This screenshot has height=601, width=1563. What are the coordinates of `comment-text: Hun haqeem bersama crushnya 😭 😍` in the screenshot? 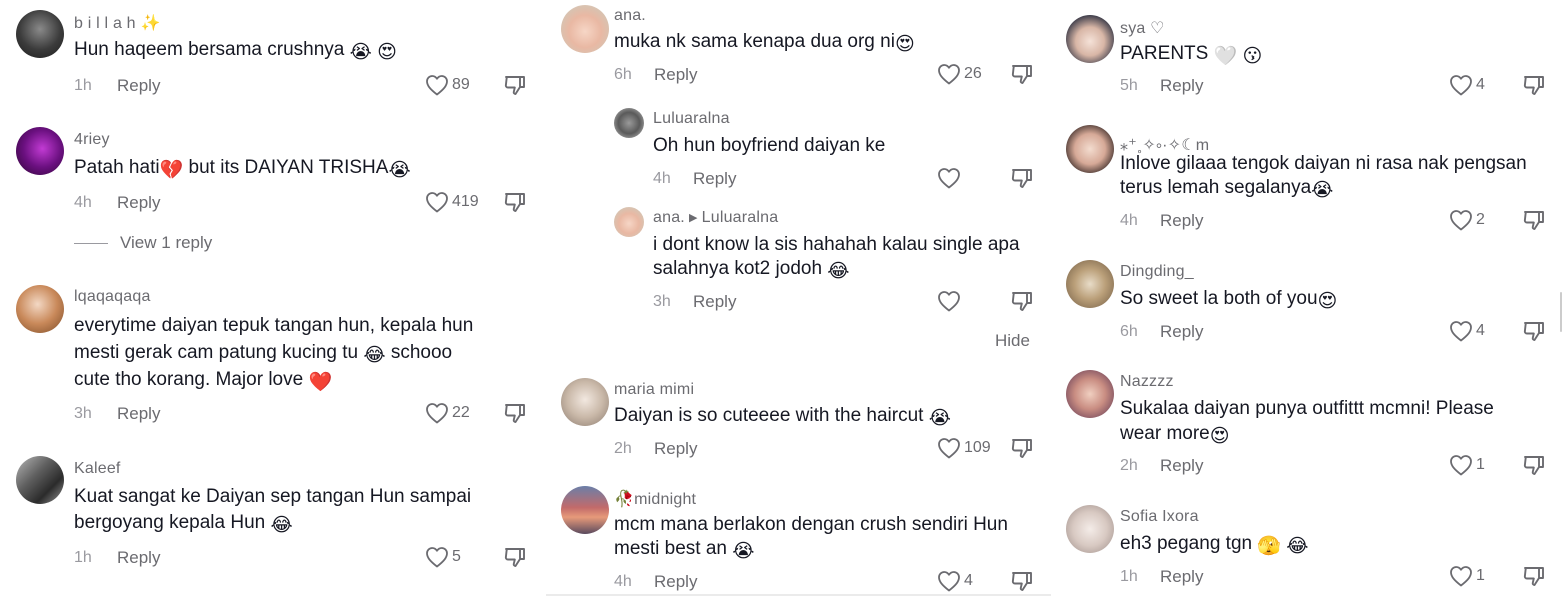 It's located at (235, 51).